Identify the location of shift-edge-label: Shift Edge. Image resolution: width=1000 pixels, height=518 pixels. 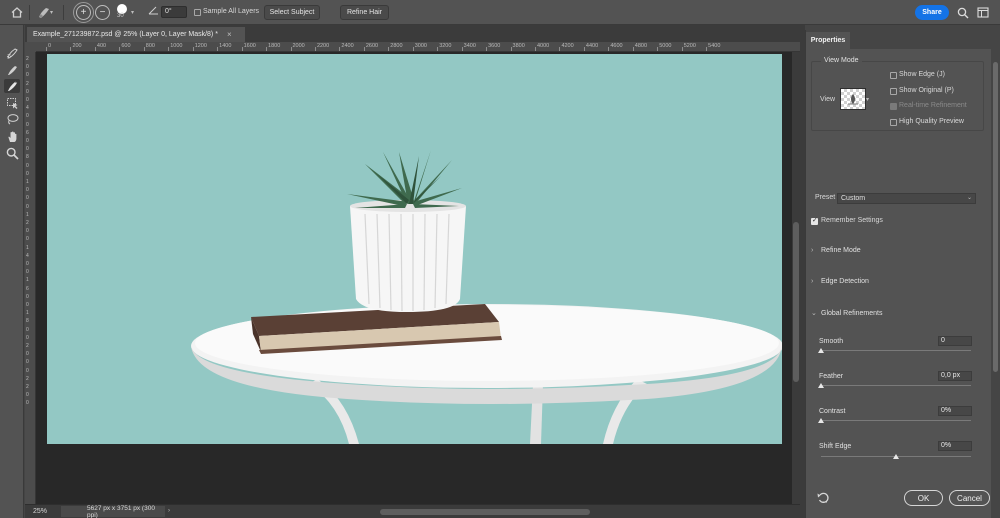
(835, 446).